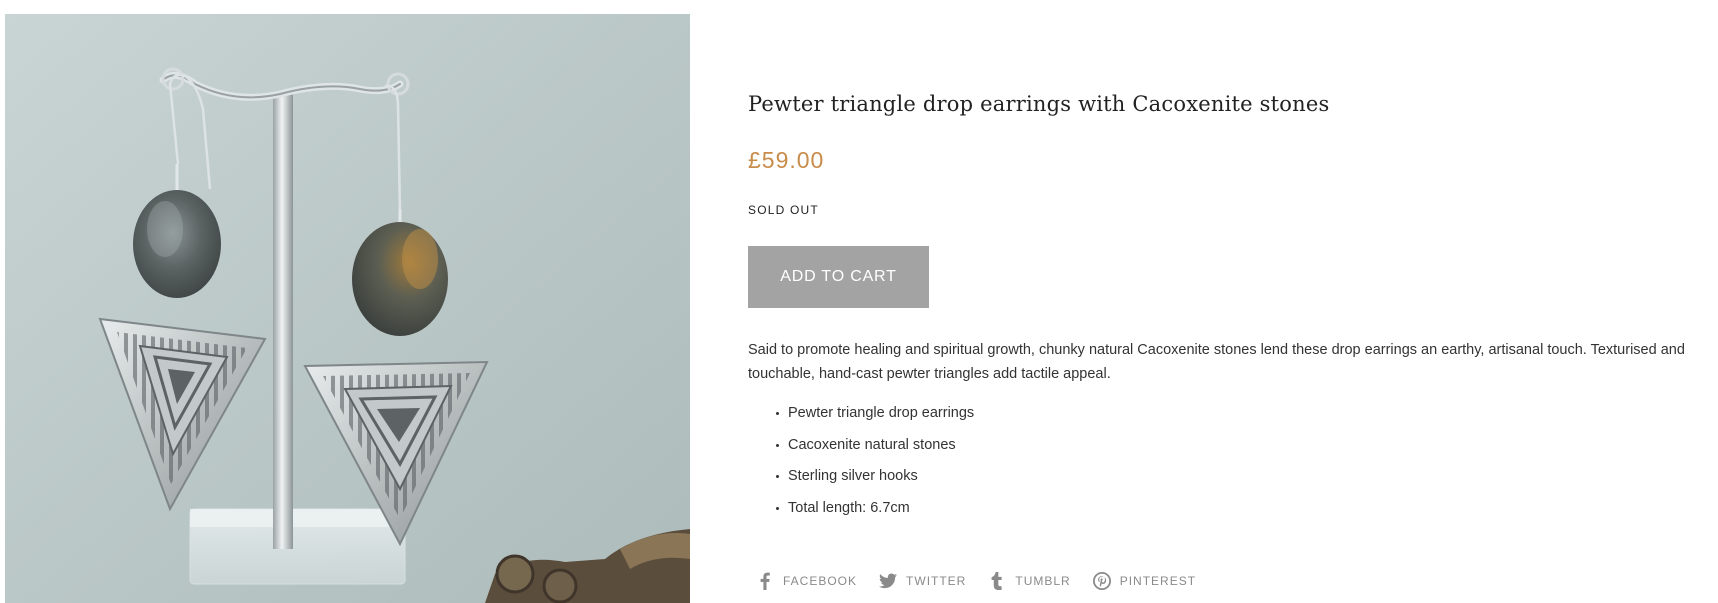  I want to click on list-item: Sterling silver hooks, so click(875, 480).